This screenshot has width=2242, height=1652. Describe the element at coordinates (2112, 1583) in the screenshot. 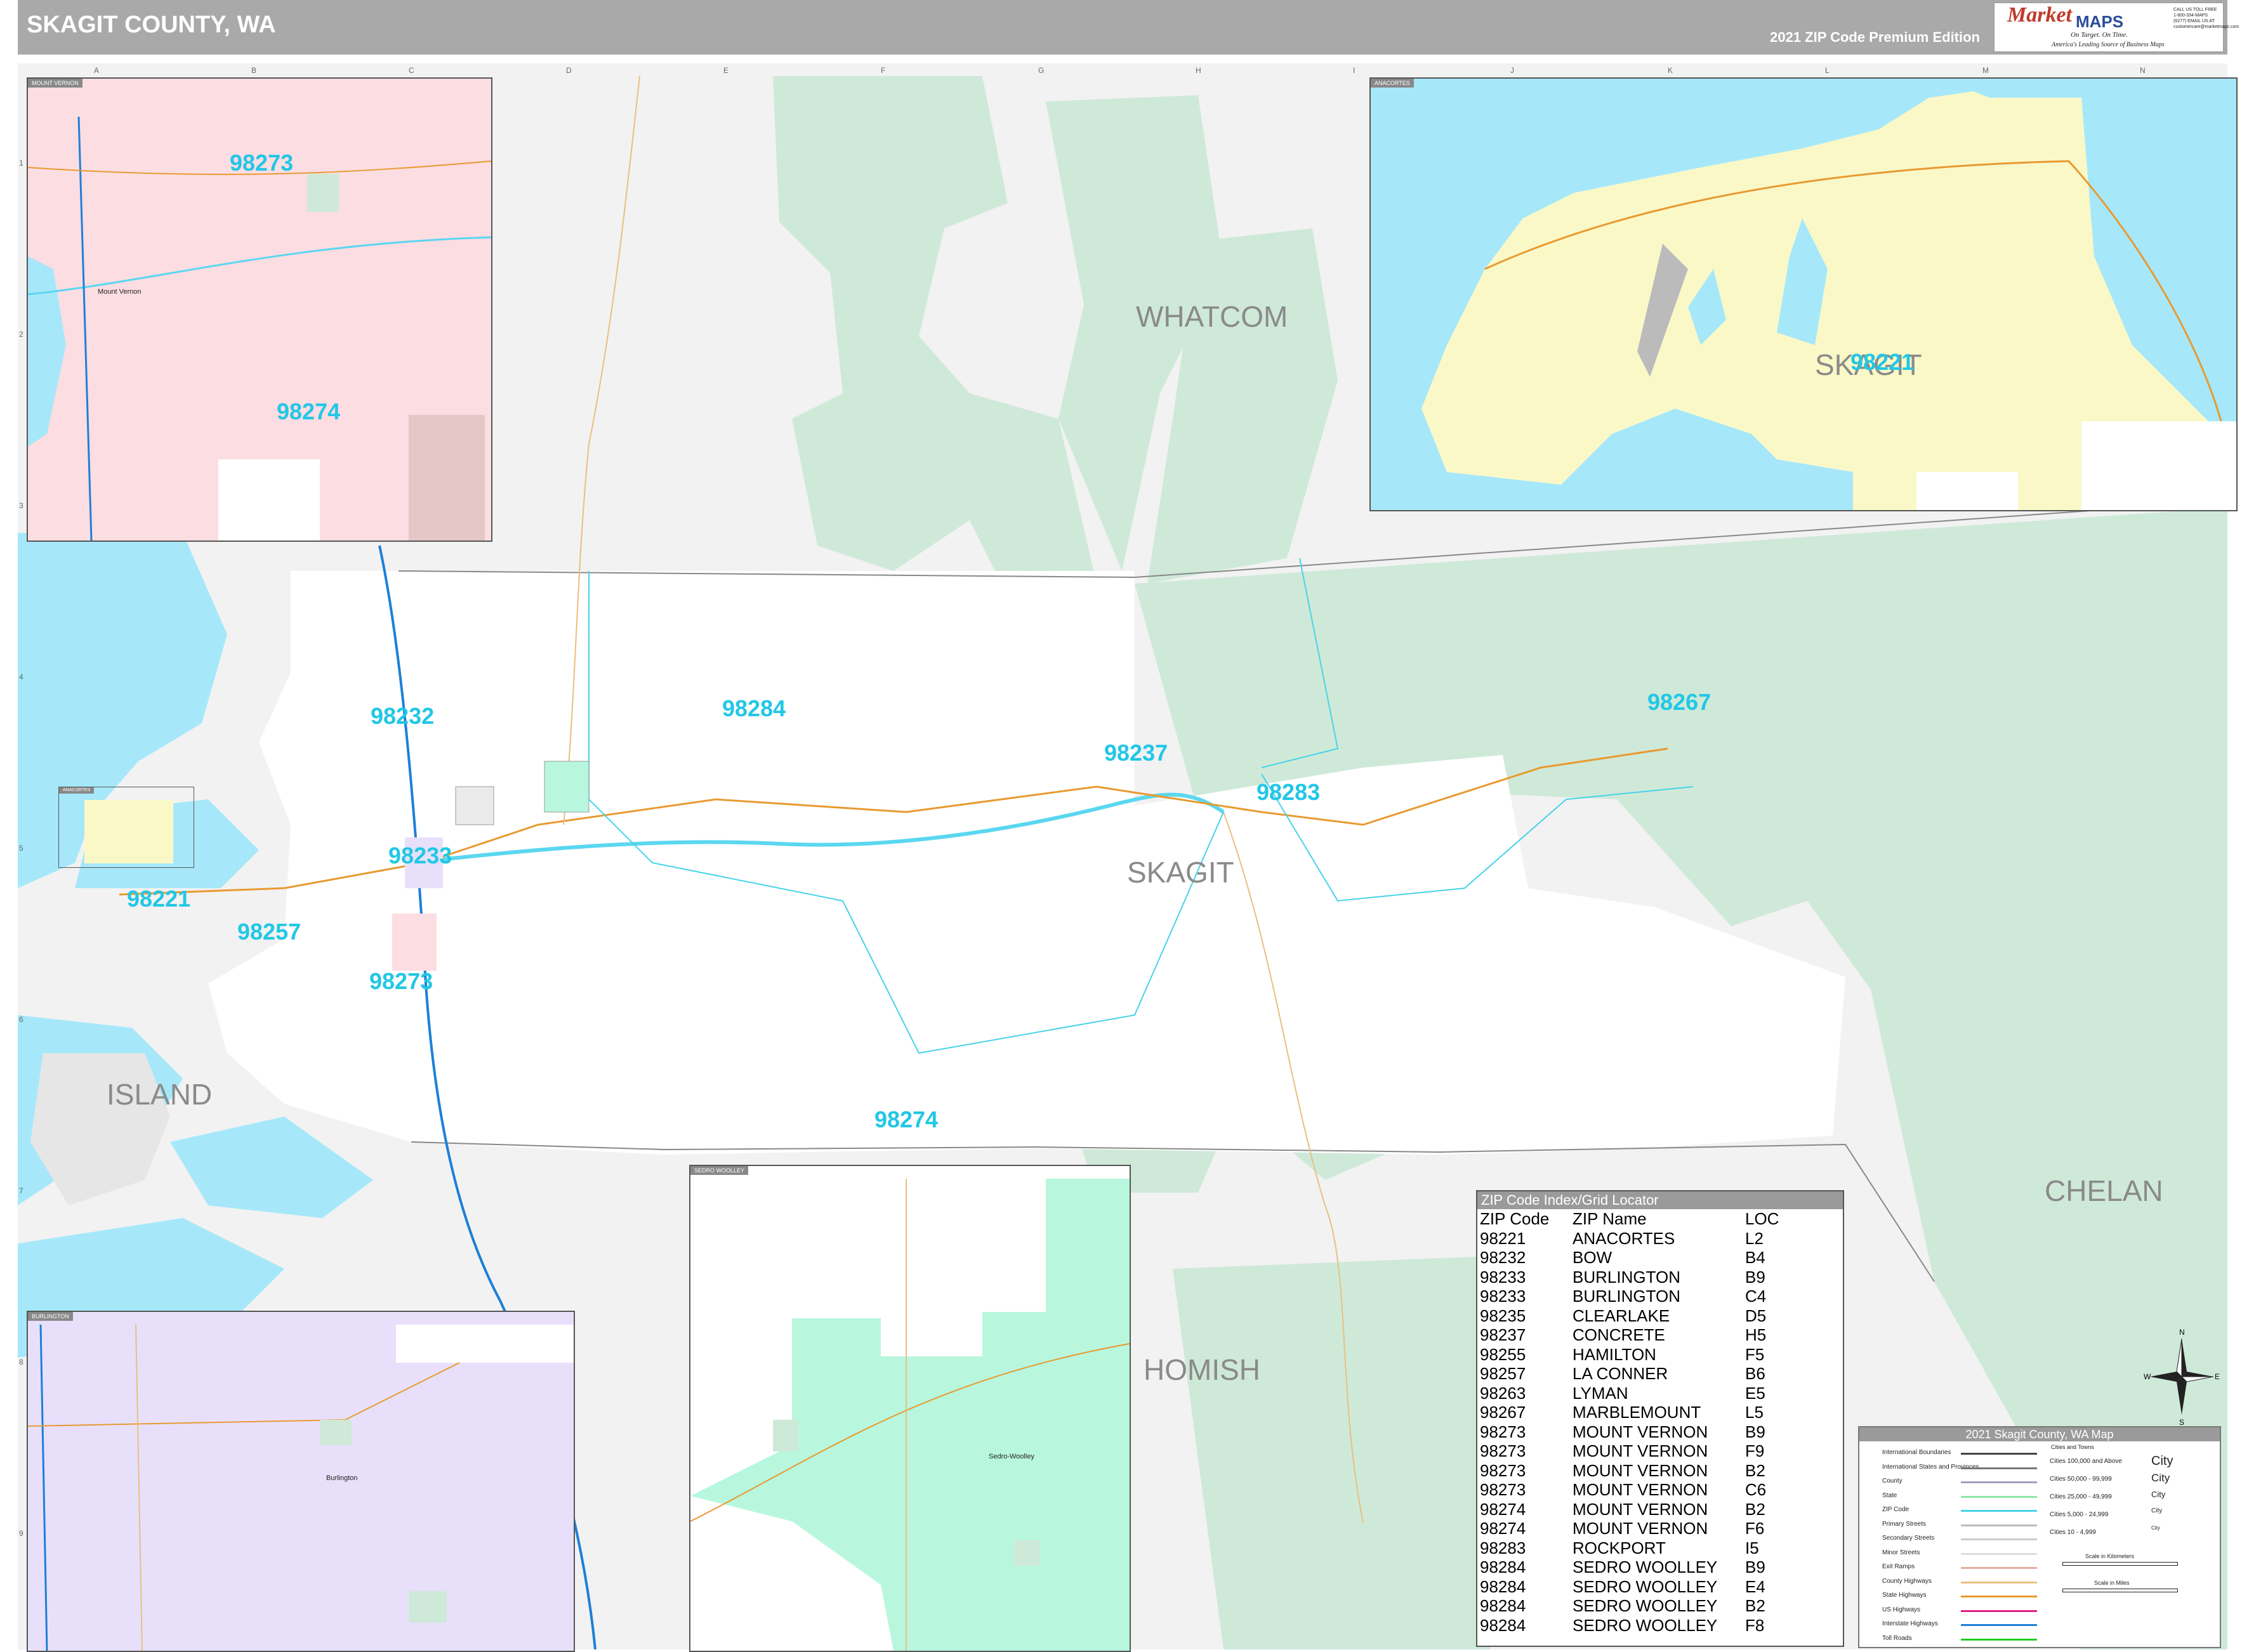

I see `legend-scale-mi: Scale in Miles` at that location.